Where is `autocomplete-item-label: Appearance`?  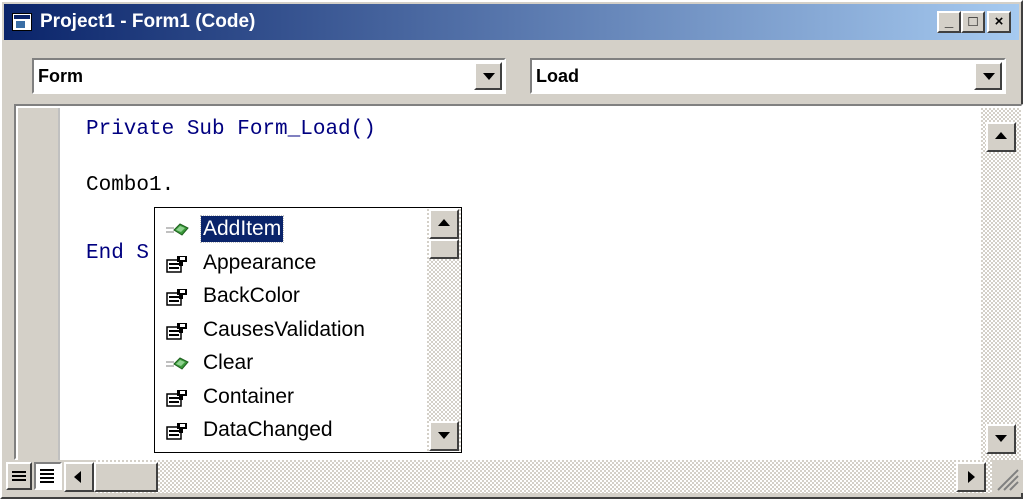 autocomplete-item-label: Appearance is located at coordinates (260, 262).